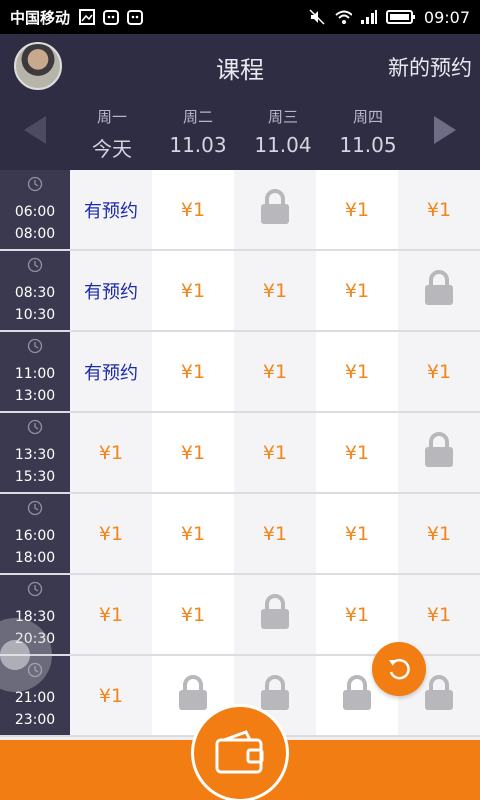  What do you see at coordinates (35, 315) in the screenshot?
I see `slot-end-time: 10:30` at bounding box center [35, 315].